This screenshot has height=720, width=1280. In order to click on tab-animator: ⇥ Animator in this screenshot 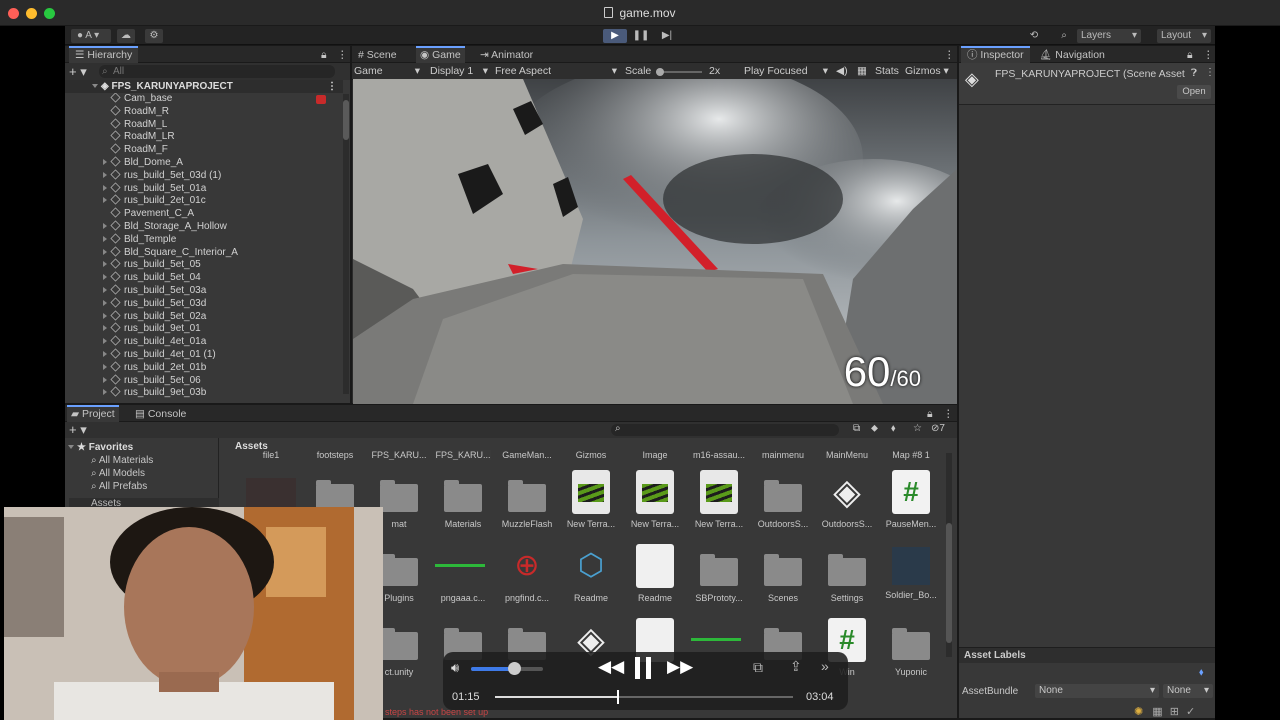, I will do `click(506, 55)`.